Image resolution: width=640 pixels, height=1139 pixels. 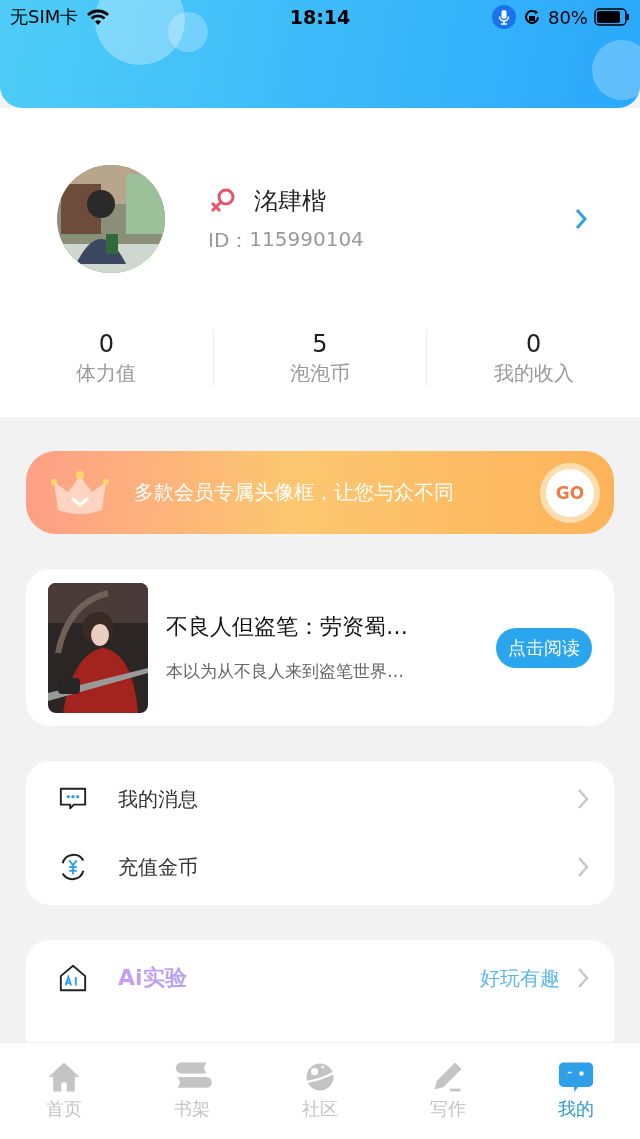 I want to click on id-label: ID：, so click(x=229, y=240).